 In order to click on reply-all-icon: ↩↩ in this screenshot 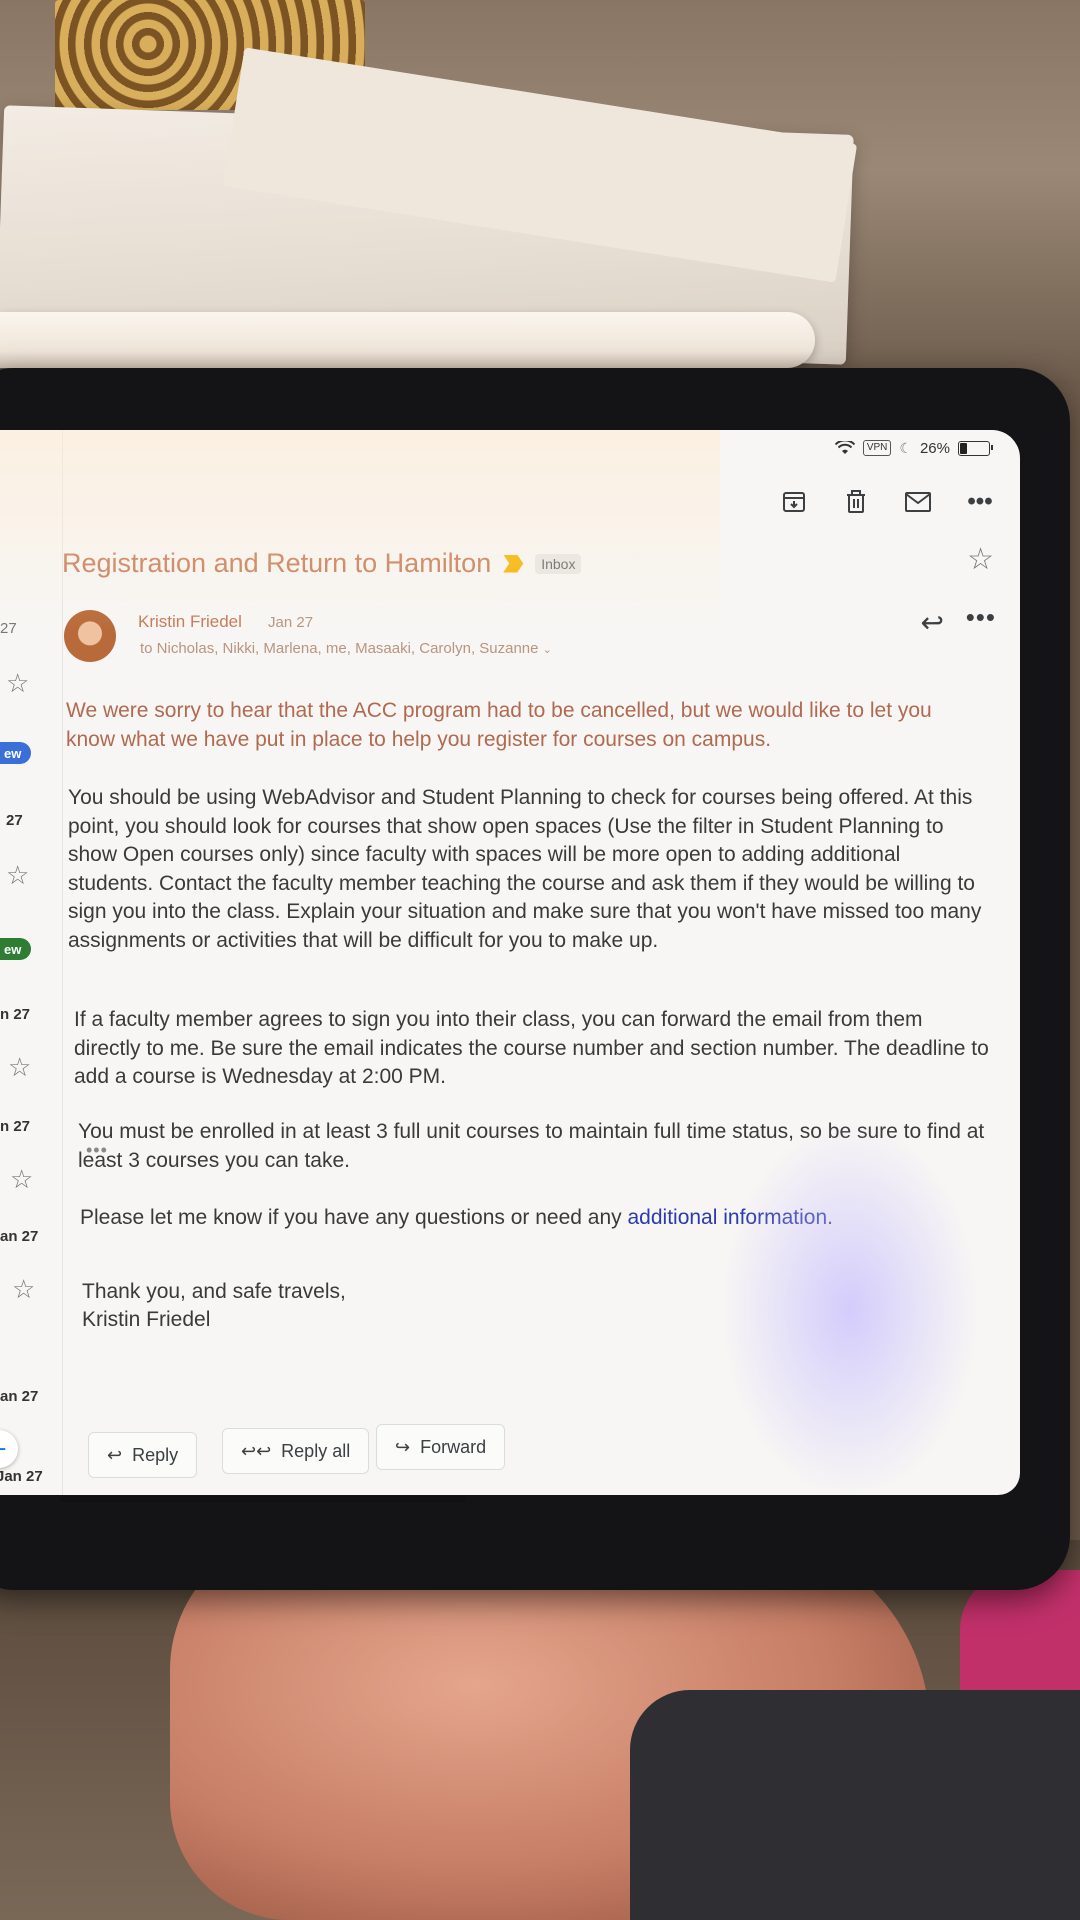, I will do `click(256, 1450)`.